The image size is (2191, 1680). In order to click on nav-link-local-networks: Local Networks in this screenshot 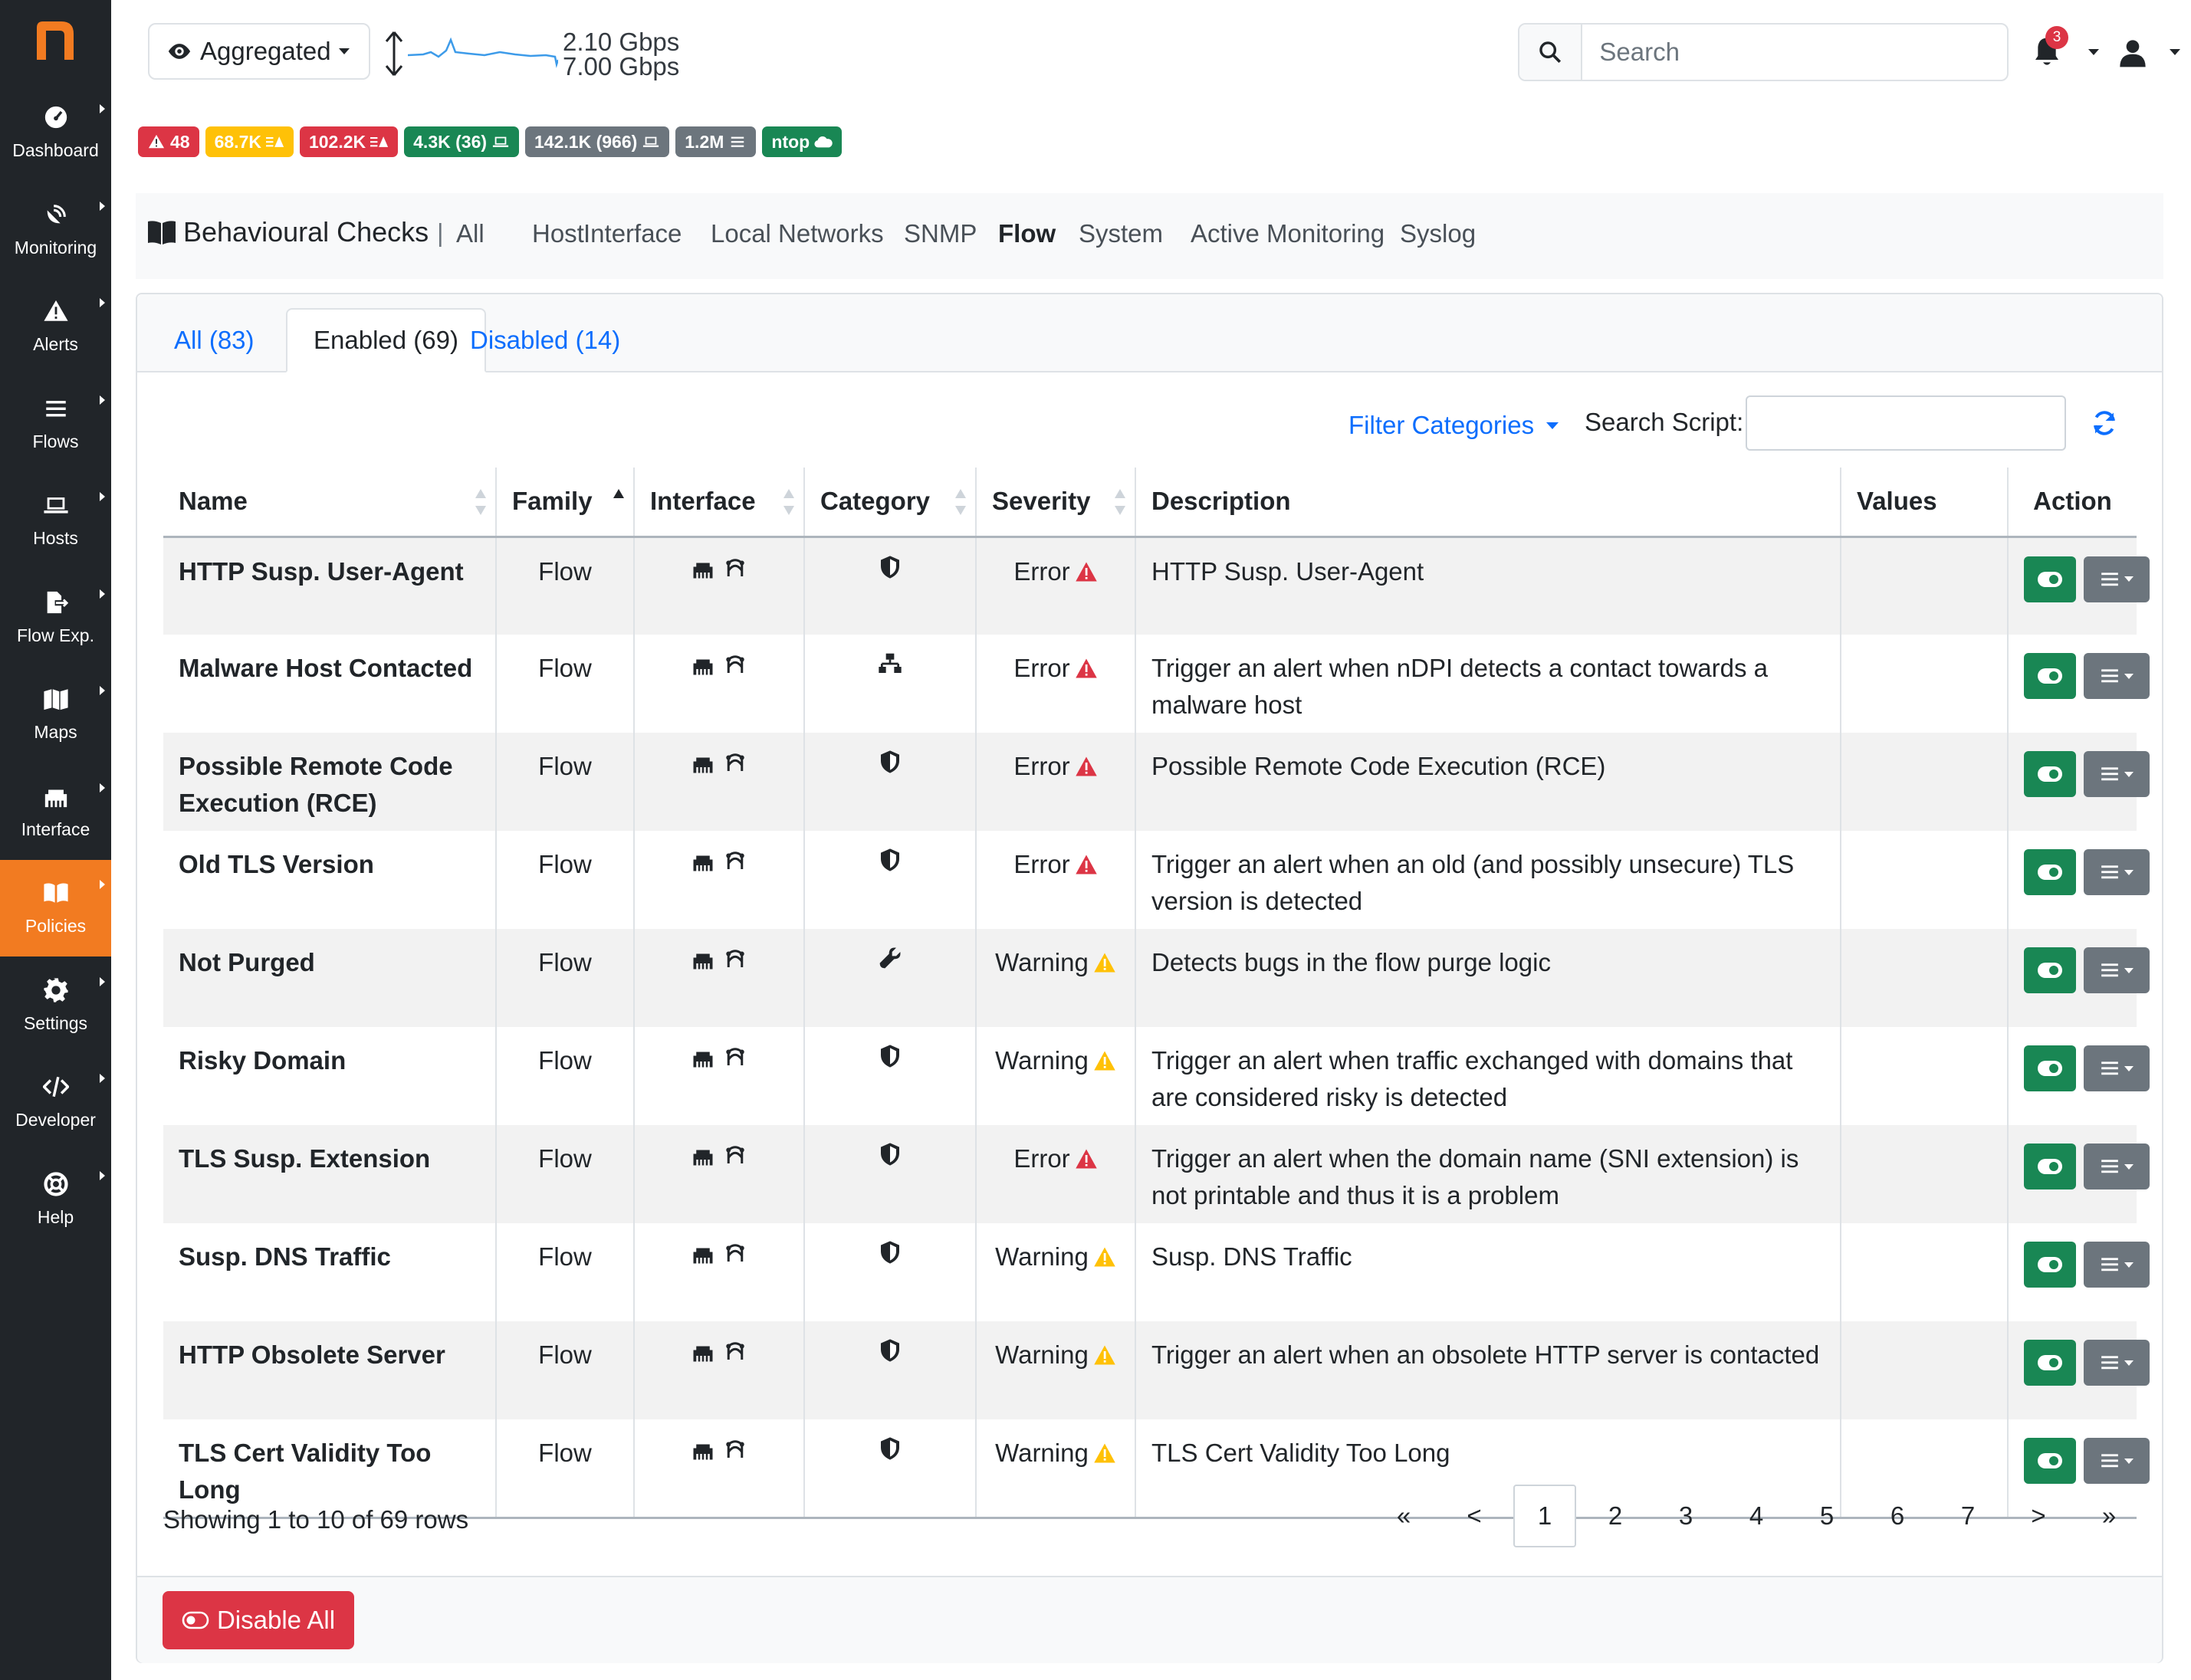, I will do `click(798, 233)`.